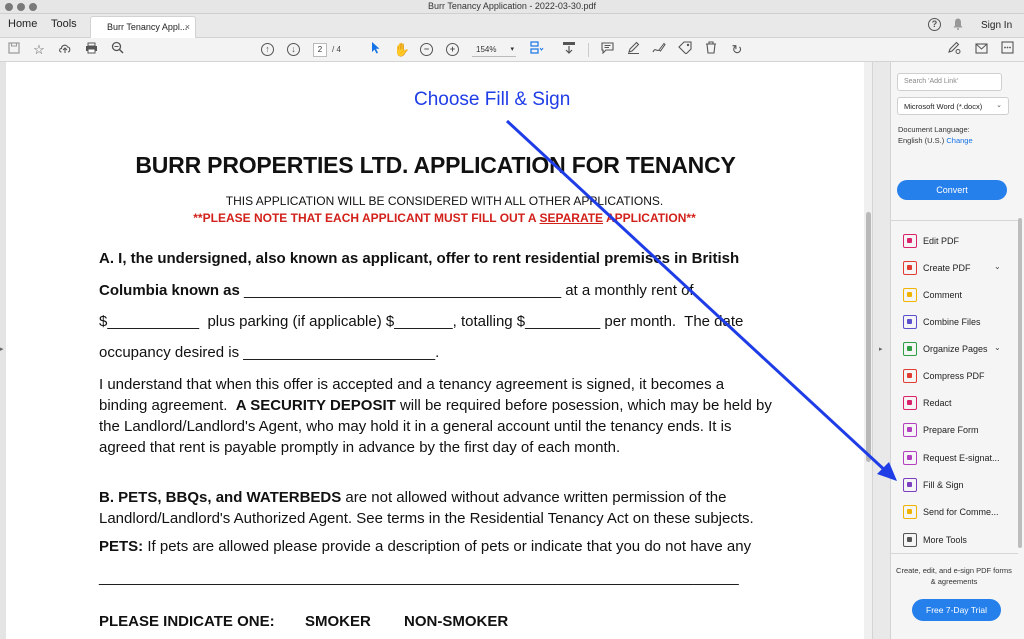 The width and height of the screenshot is (1024, 639). Describe the element at coordinates (711, 50) in the screenshot. I see `trash-icon` at that location.